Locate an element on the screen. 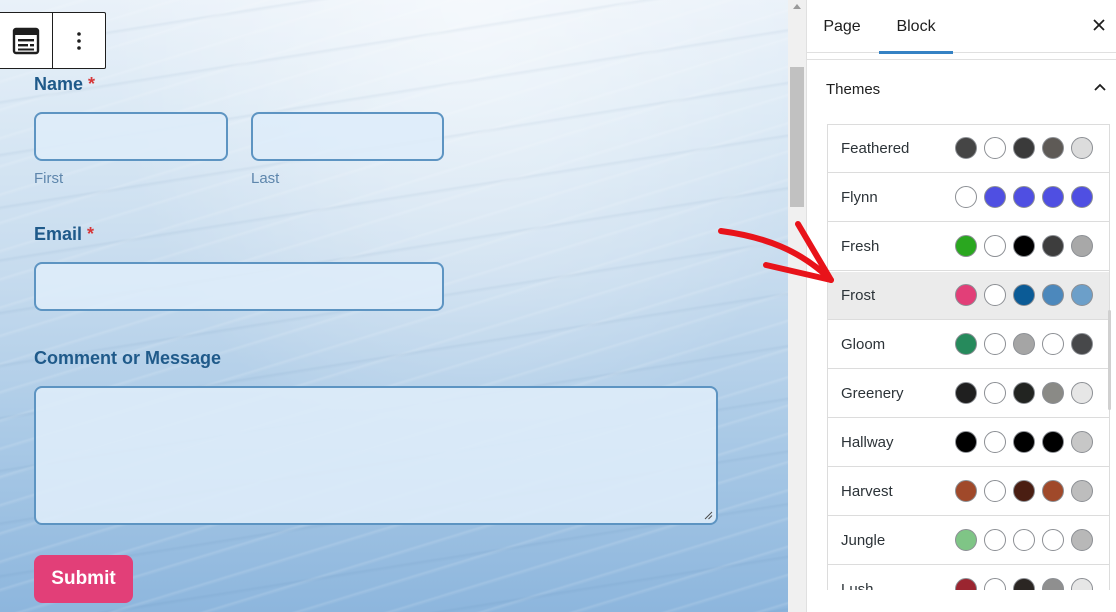  theme-option: Greenery is located at coordinates (968, 394).